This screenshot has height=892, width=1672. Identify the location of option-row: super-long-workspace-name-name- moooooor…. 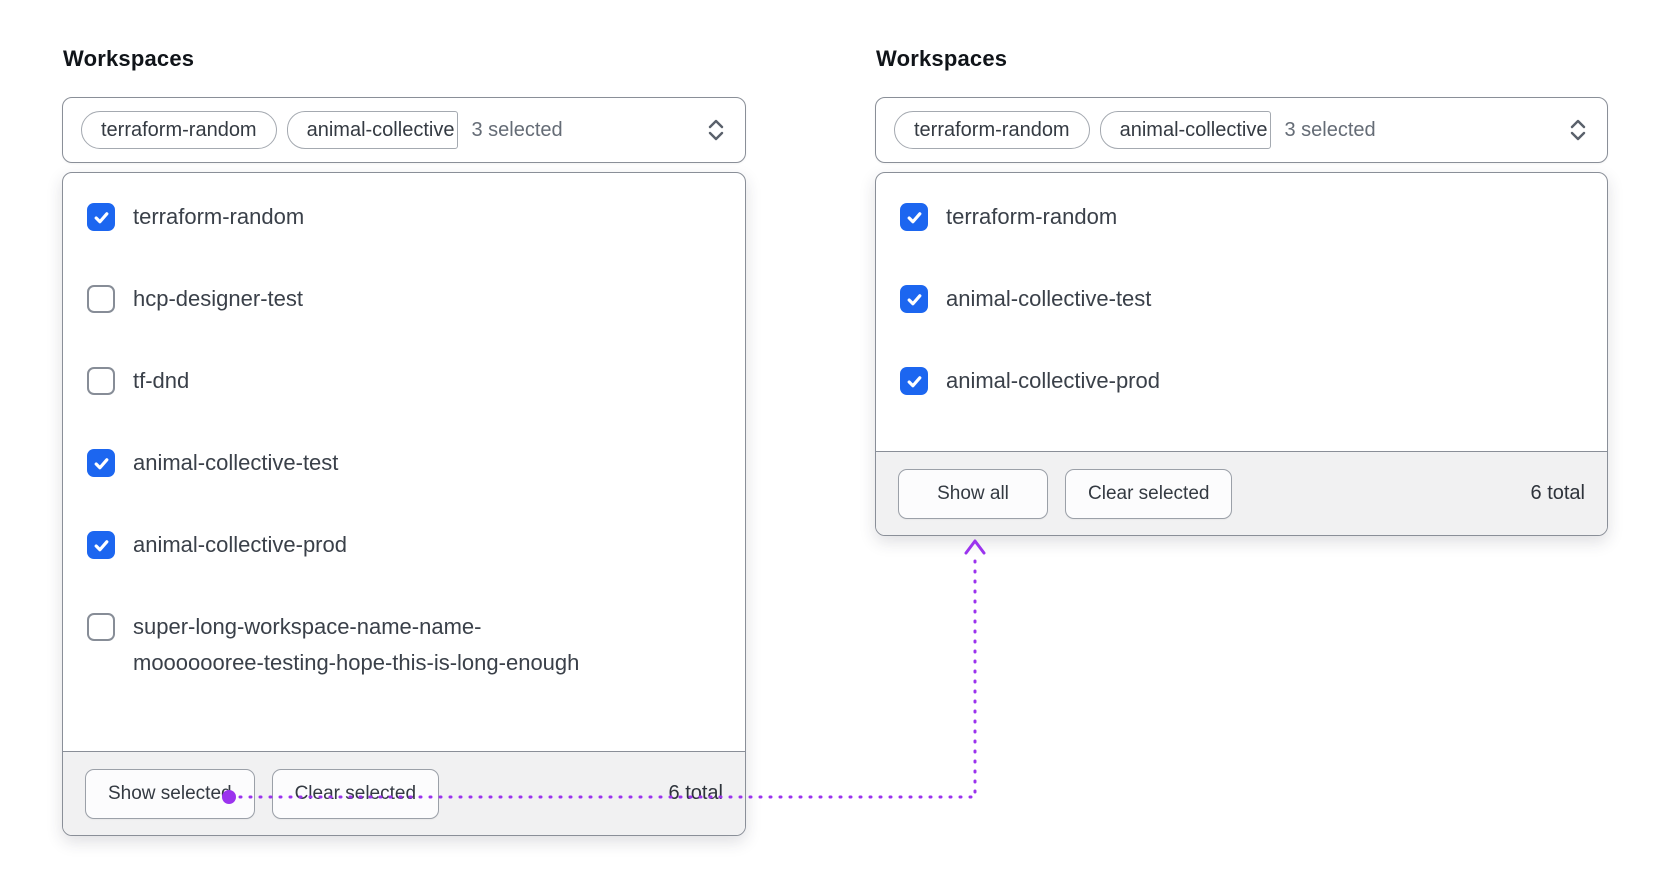
(404, 645).